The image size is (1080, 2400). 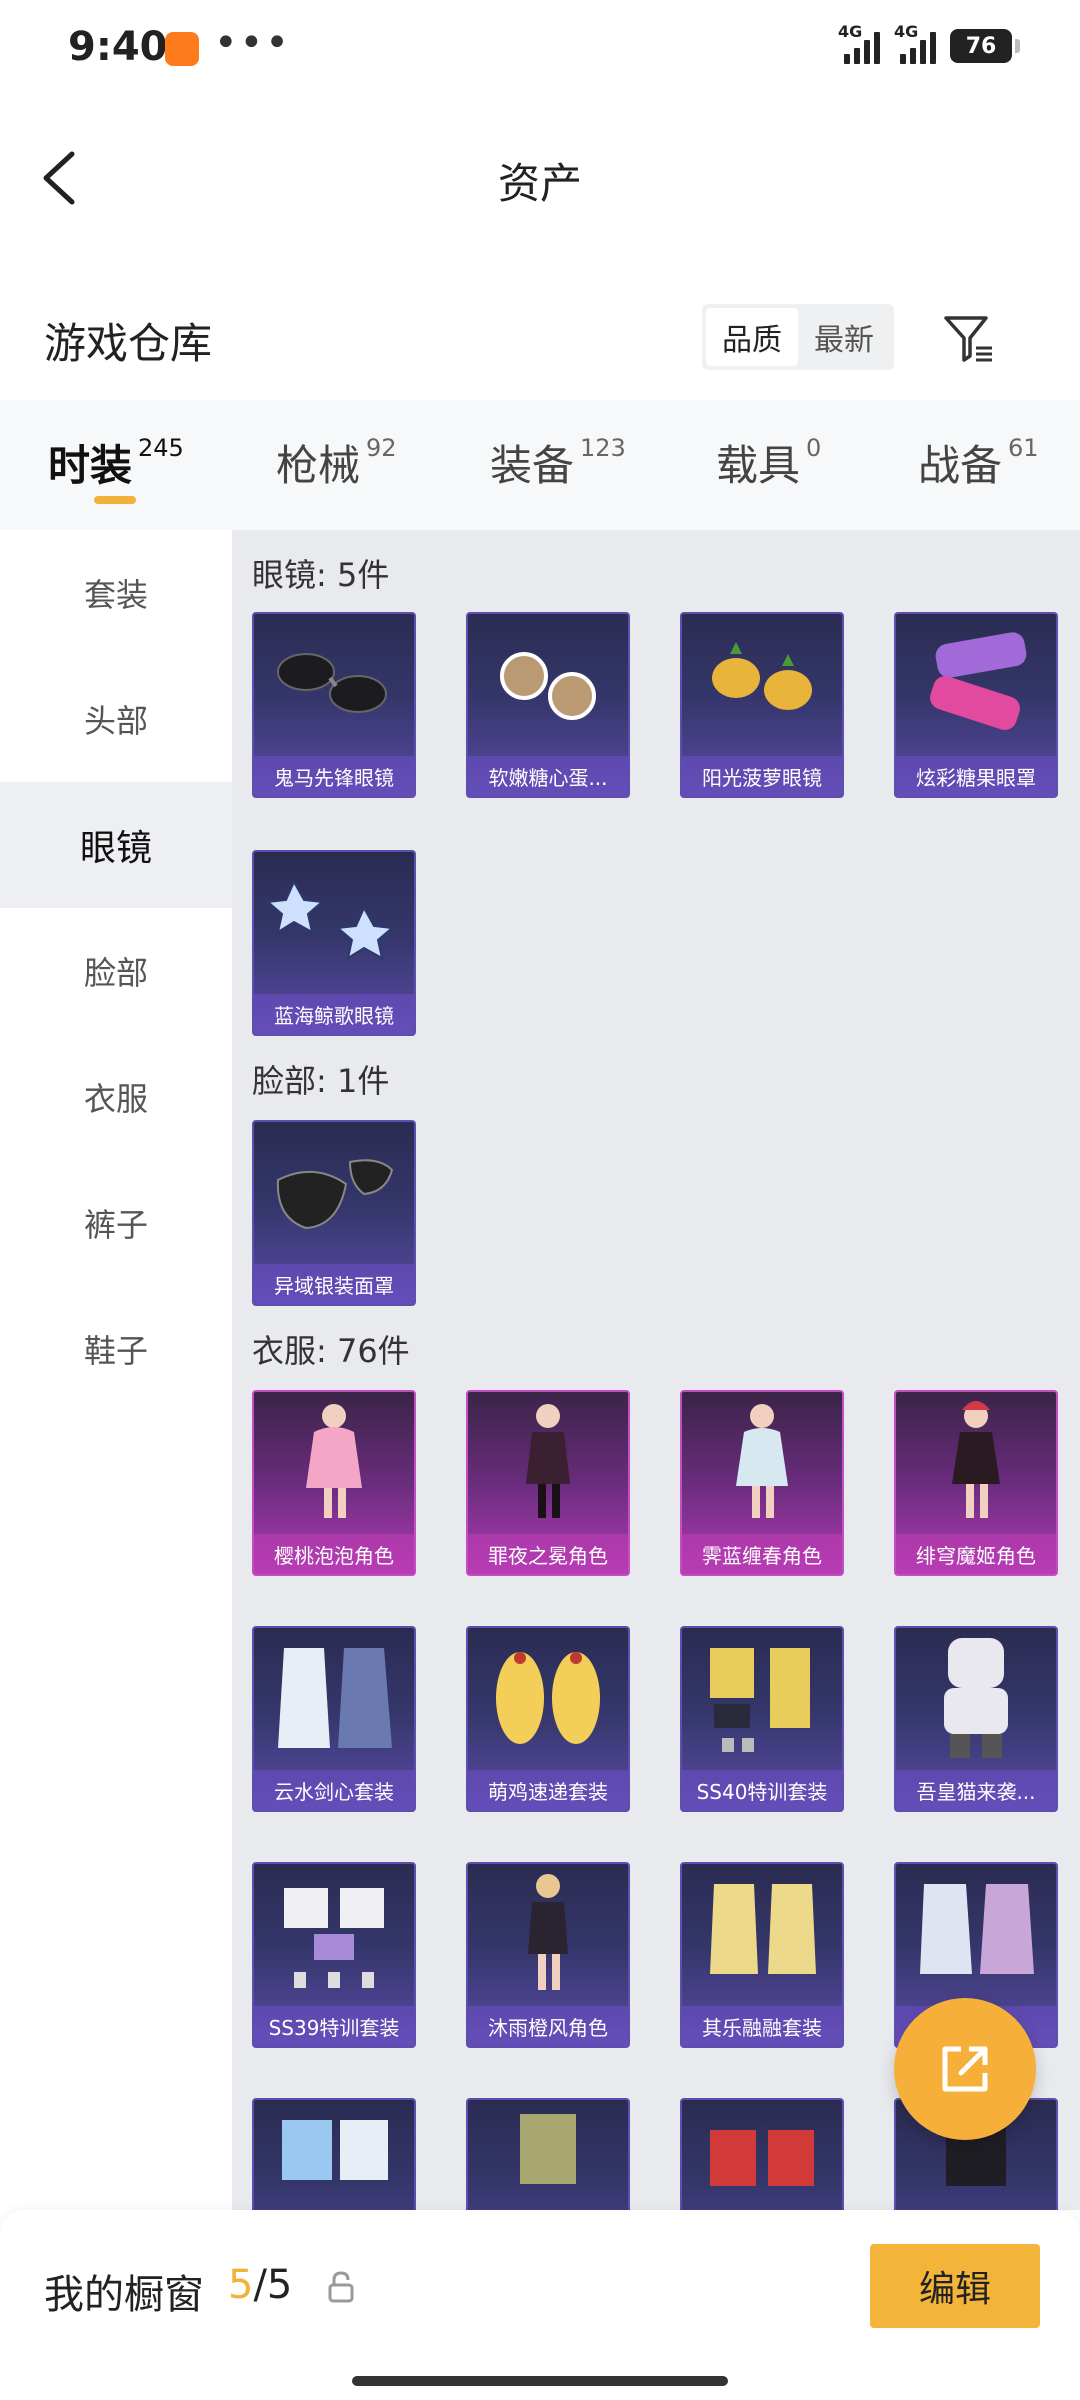 I want to click on item-card: 绯穹魔姬角色, so click(x=976, y=1483).